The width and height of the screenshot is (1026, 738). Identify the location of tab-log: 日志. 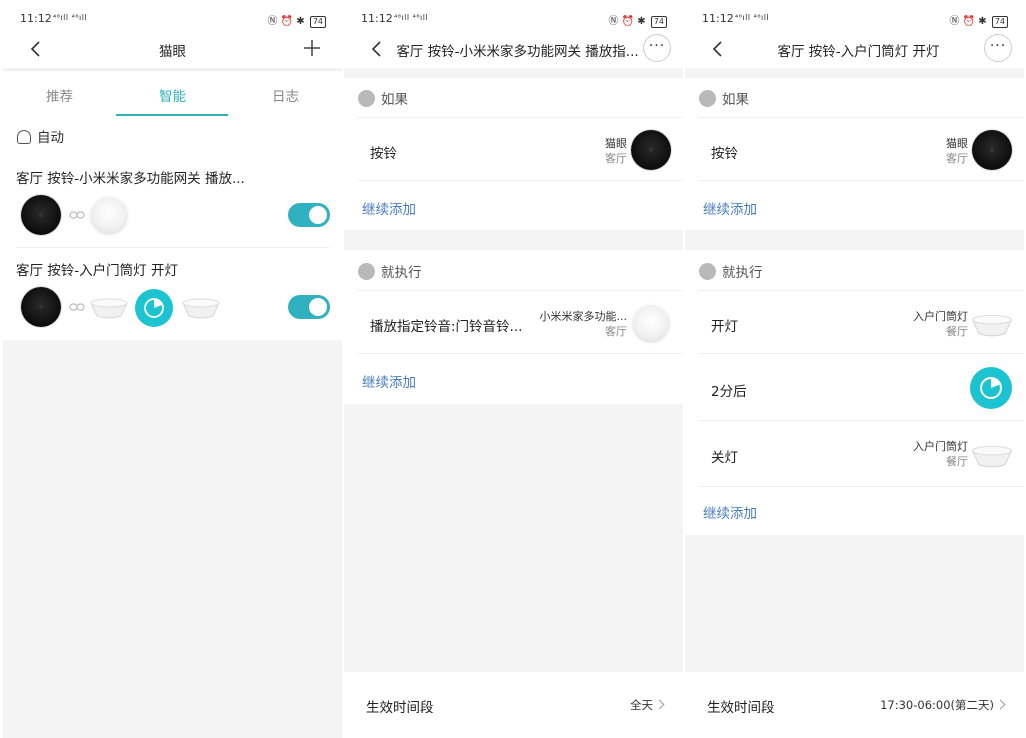
(285, 95).